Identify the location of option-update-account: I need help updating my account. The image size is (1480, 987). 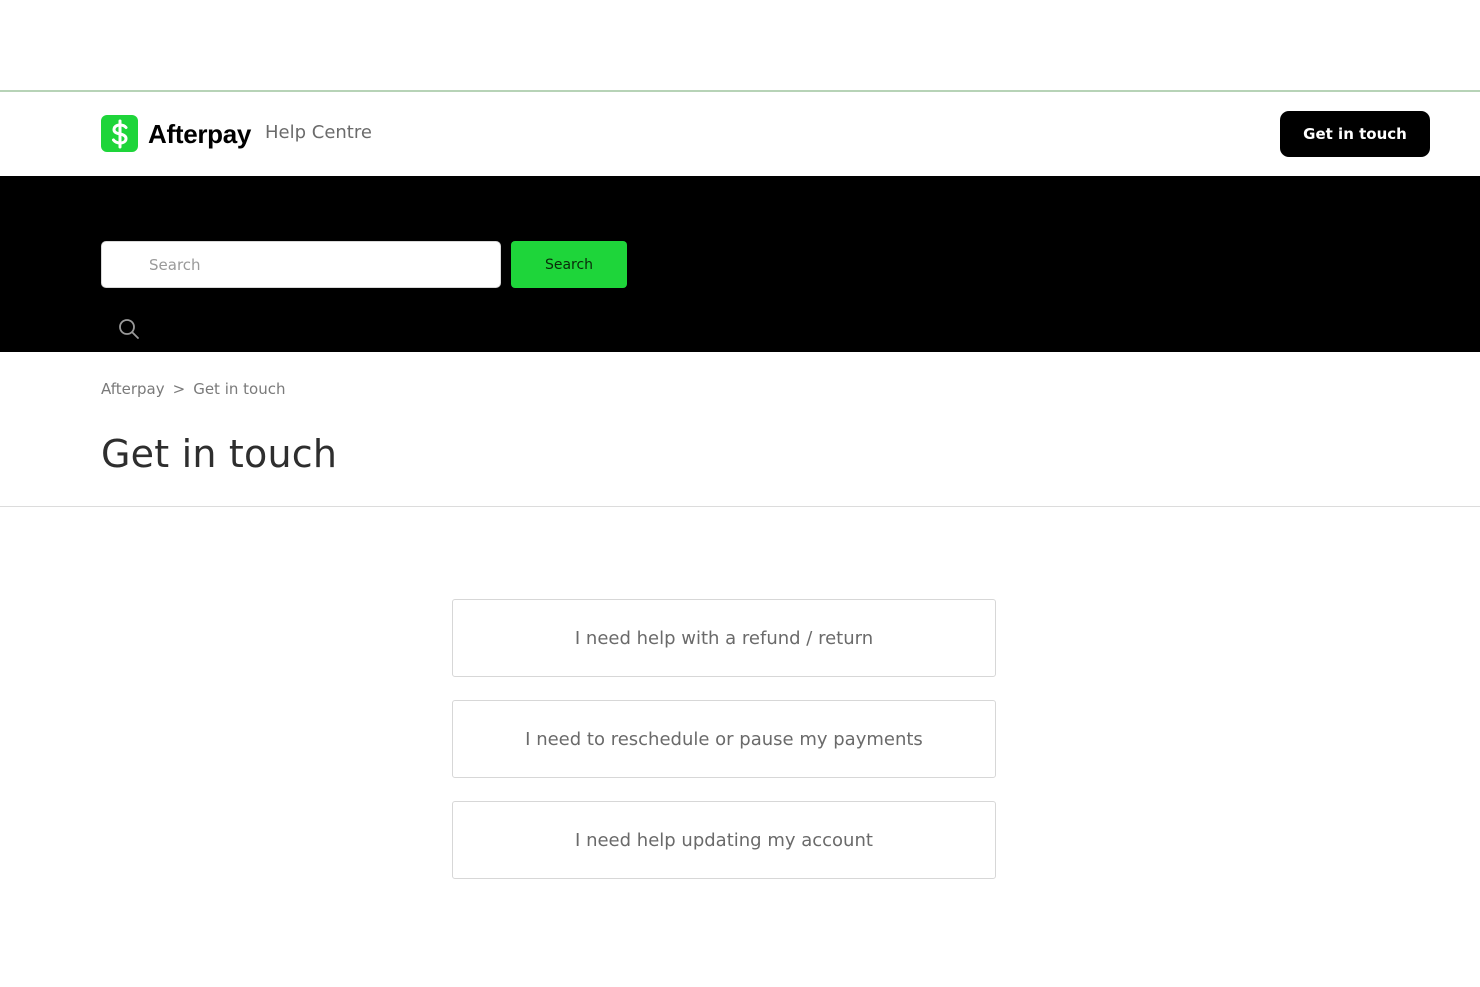
(724, 840).